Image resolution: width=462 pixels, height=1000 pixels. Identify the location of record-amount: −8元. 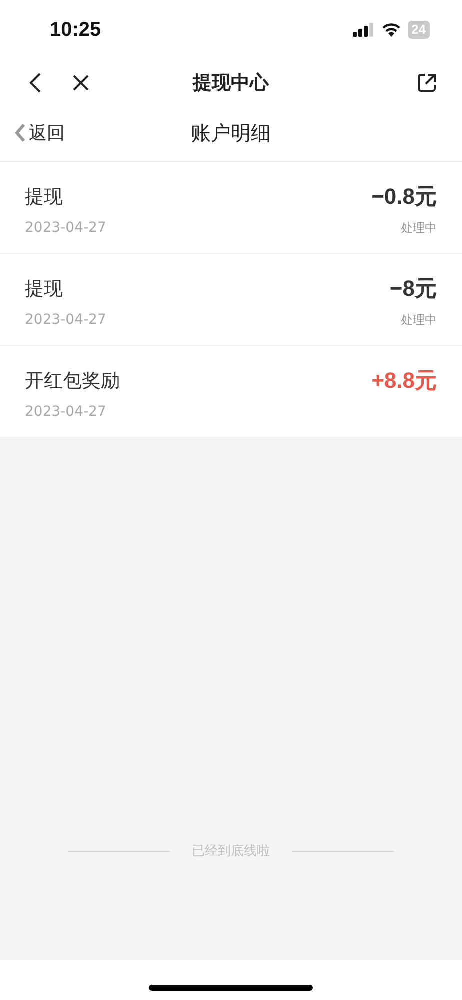
(413, 289).